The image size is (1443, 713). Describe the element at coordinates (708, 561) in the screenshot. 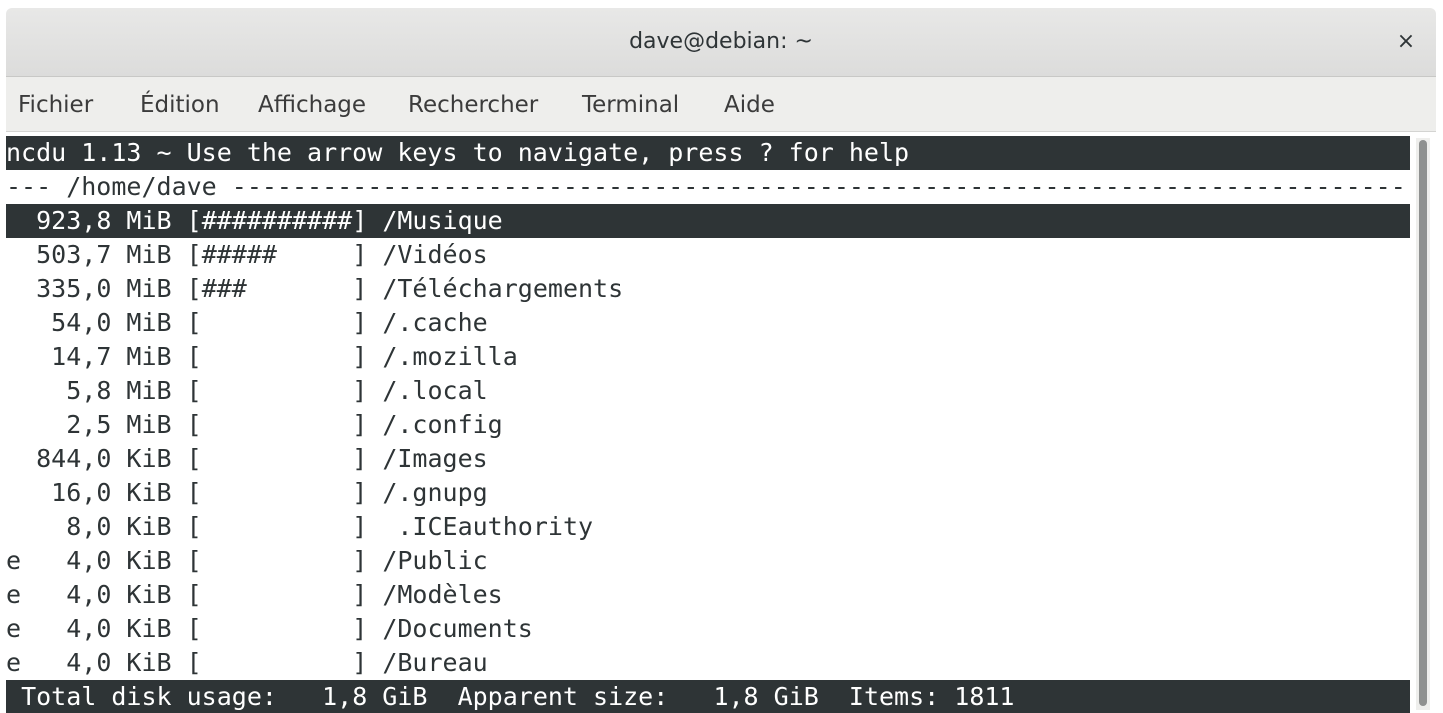

I see `file-row: e 4,0 KiB [ ] /Public` at that location.